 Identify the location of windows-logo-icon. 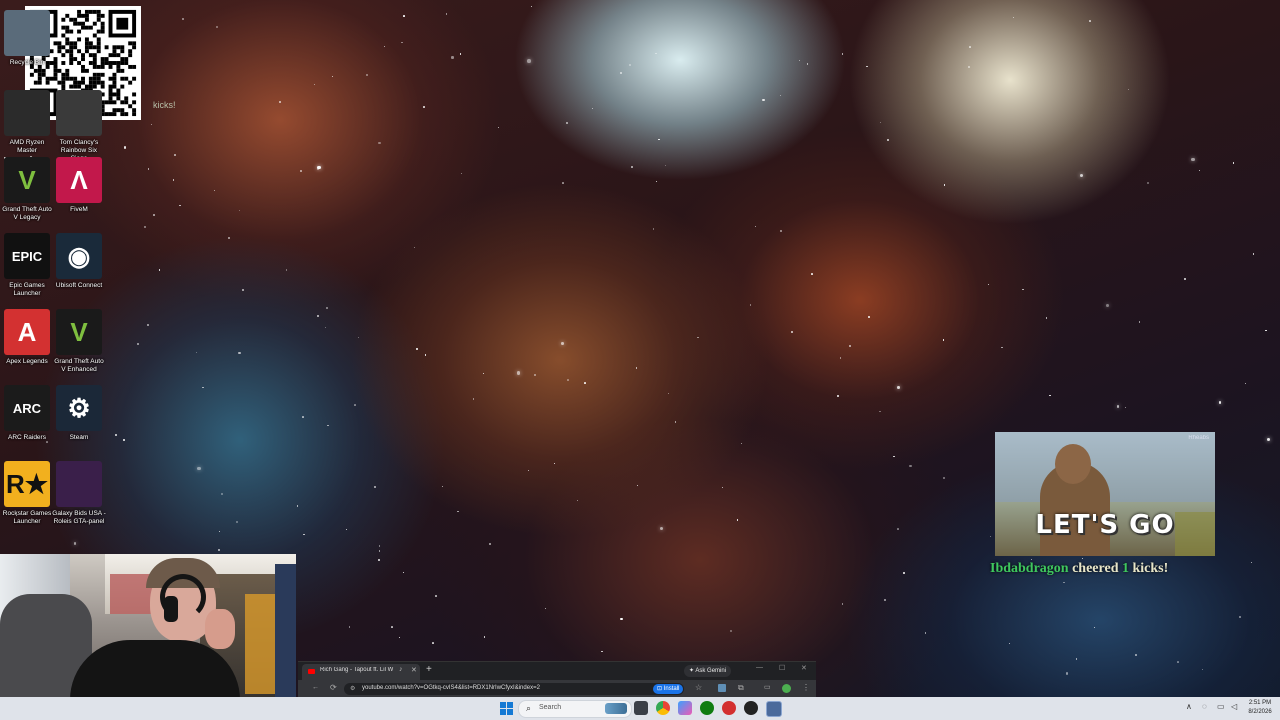
(506, 708).